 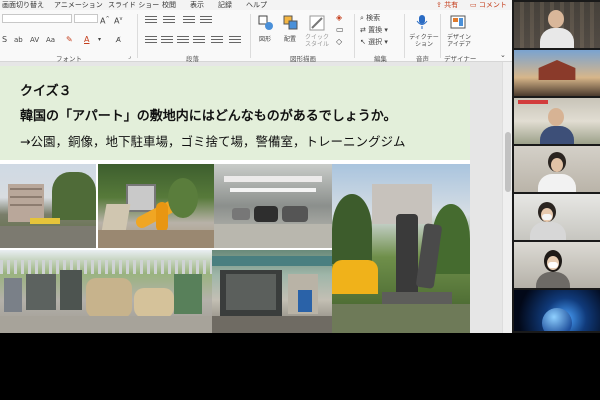 I want to click on shrink-font-icon: Av, so click(x=118, y=20).